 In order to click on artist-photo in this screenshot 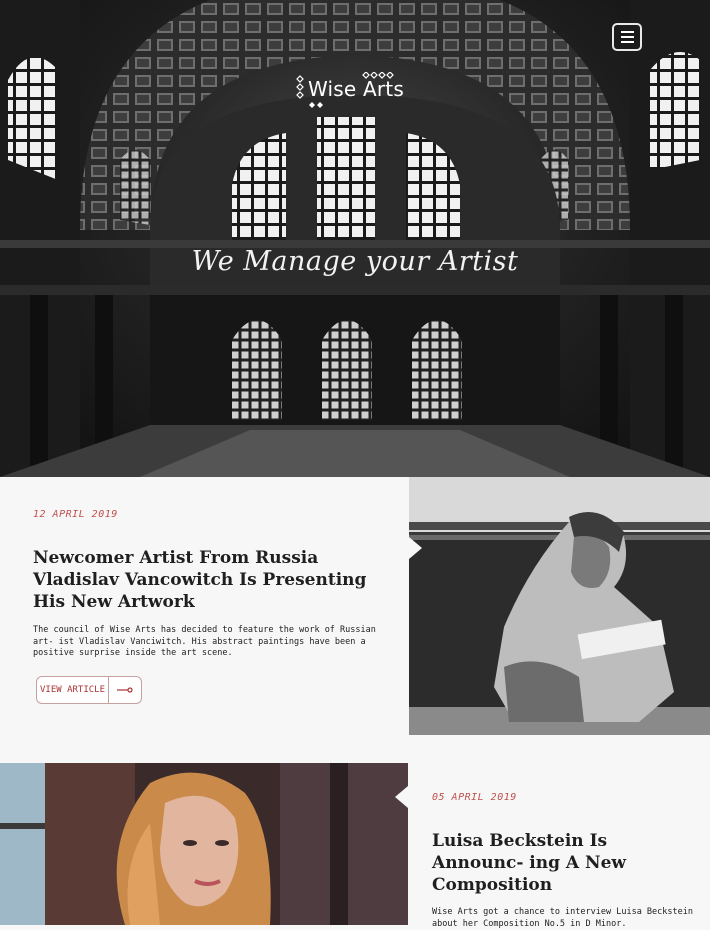, I will do `click(559, 606)`.